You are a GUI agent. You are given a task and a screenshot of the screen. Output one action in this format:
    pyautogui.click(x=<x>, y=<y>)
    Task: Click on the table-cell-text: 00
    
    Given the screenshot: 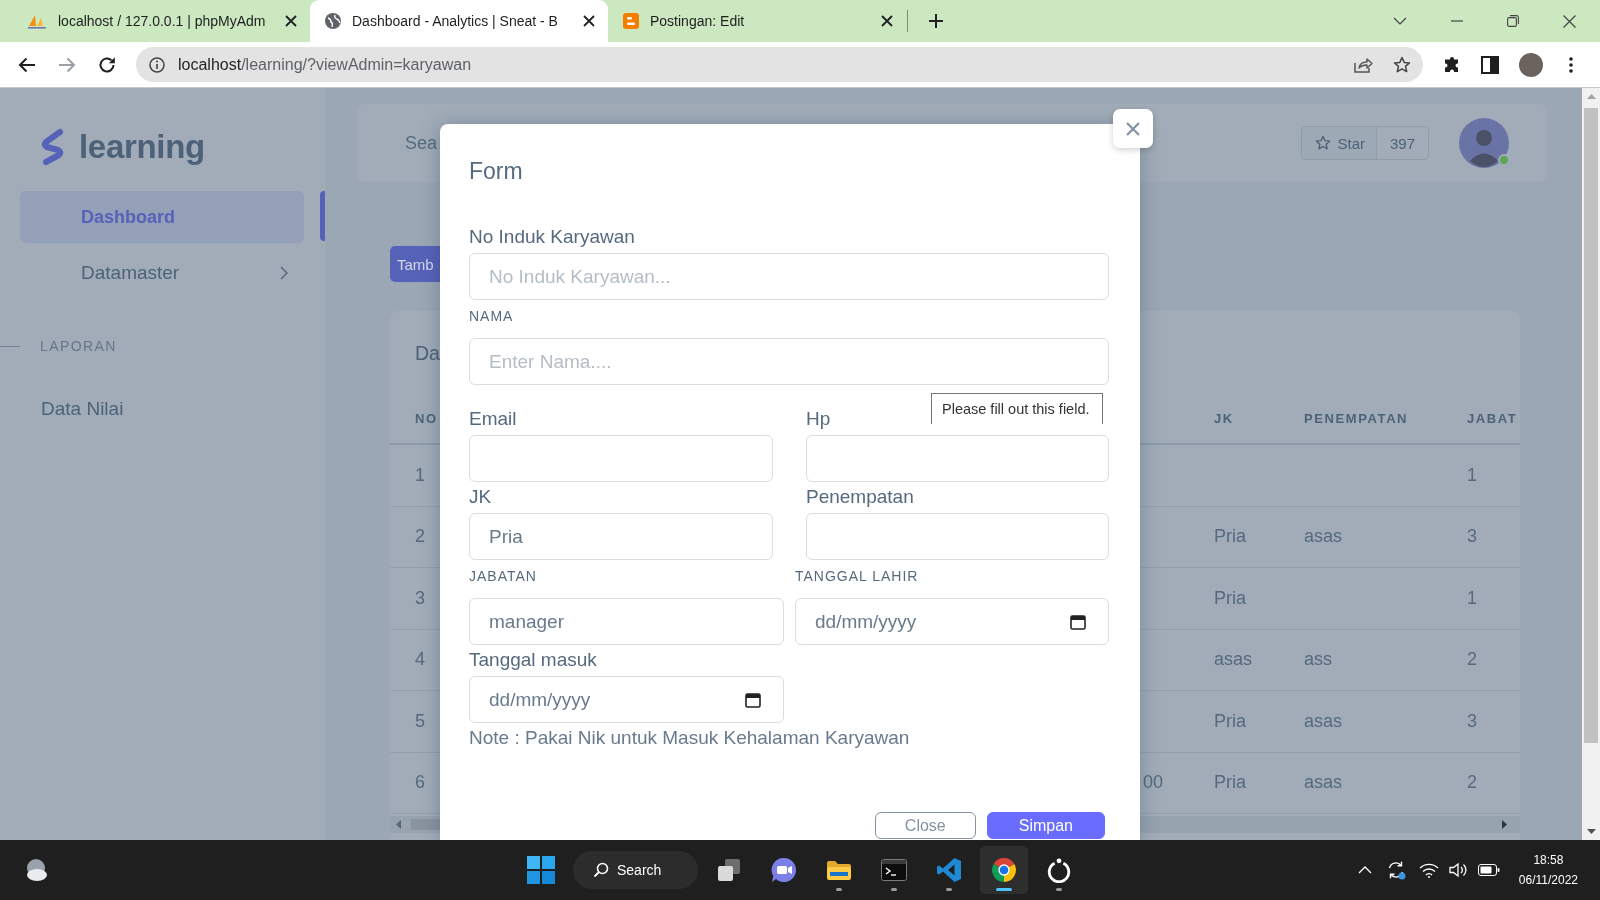 What is the action you would take?
    pyautogui.click(x=1153, y=783)
    